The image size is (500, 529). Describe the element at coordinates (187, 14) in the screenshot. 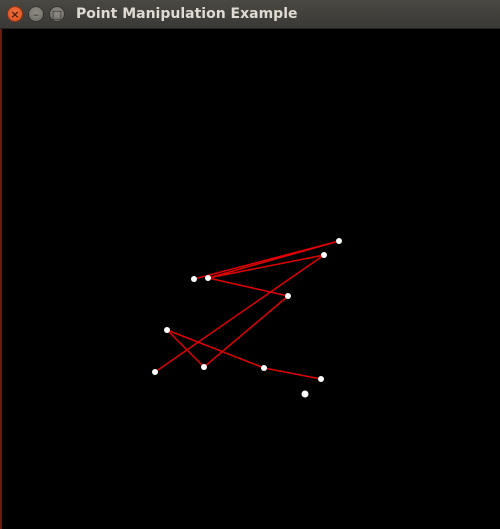

I see `window-title: Point Manipulation Example` at that location.